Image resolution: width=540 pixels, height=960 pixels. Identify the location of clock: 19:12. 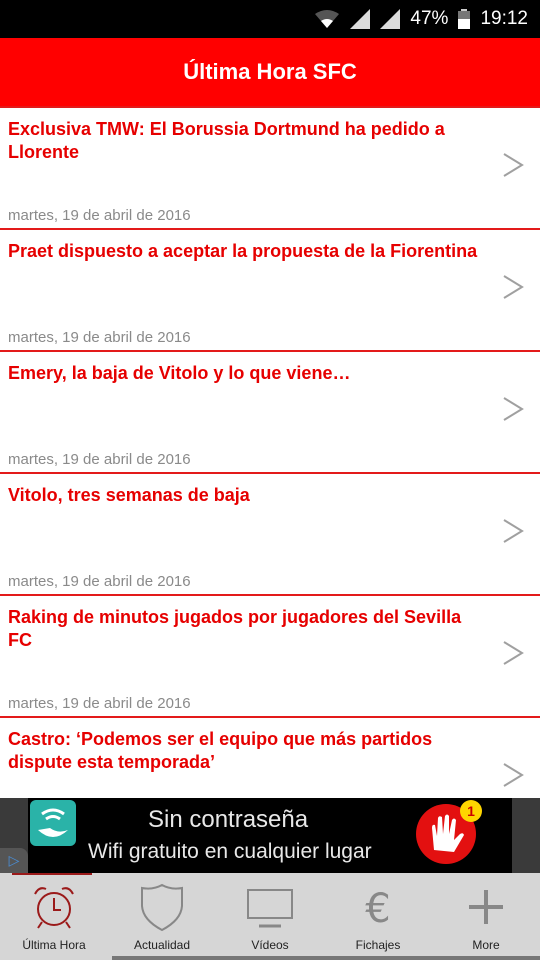
(504, 18).